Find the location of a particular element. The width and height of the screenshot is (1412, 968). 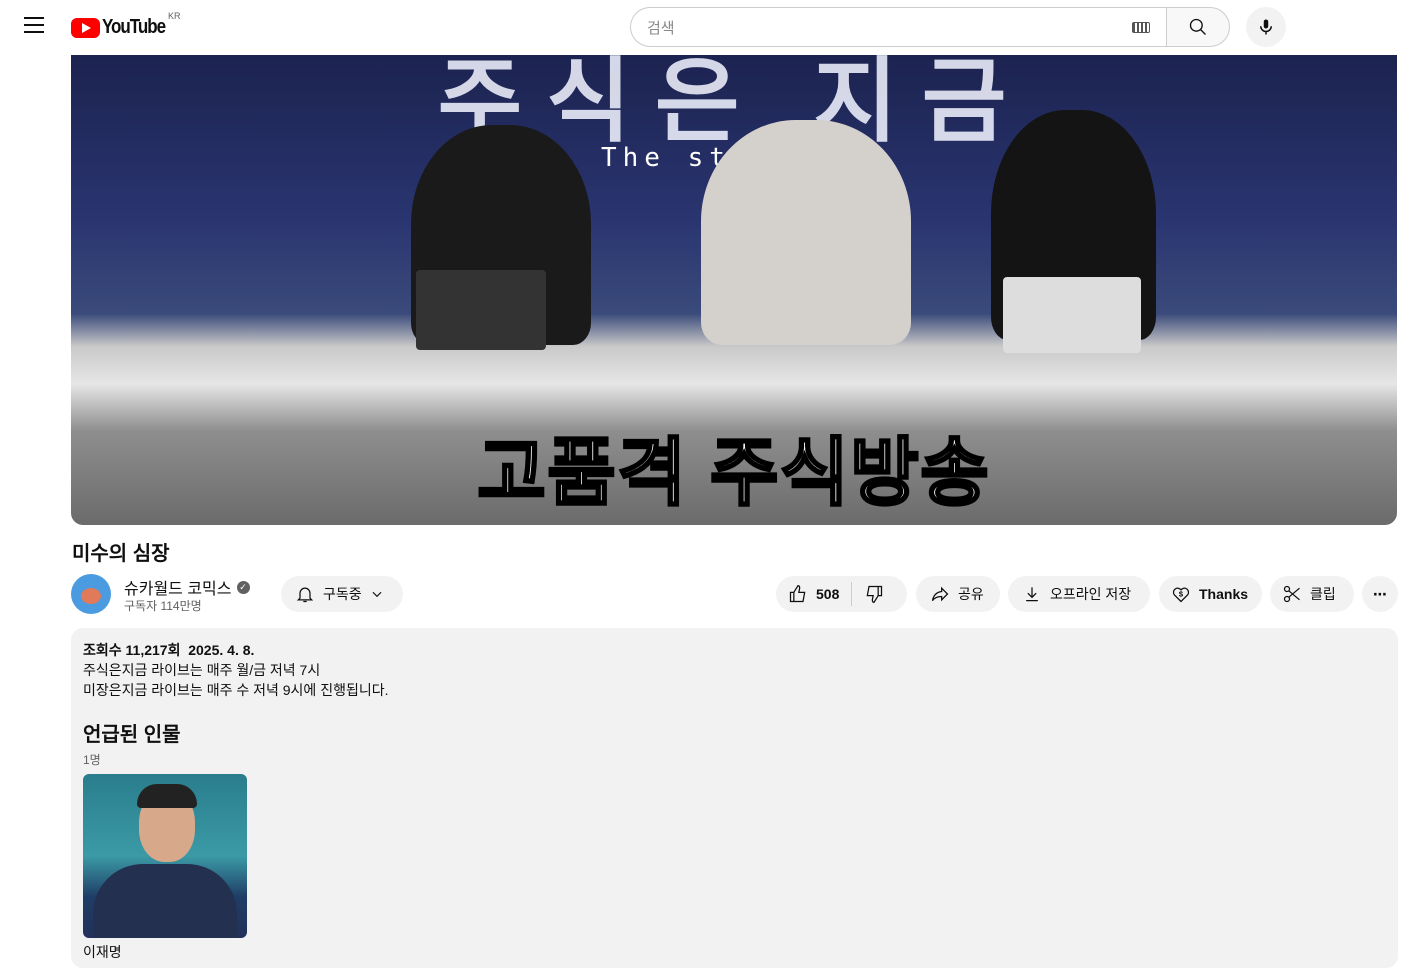

video-caption: 고품격 주식방송 is located at coordinates (733, 473).